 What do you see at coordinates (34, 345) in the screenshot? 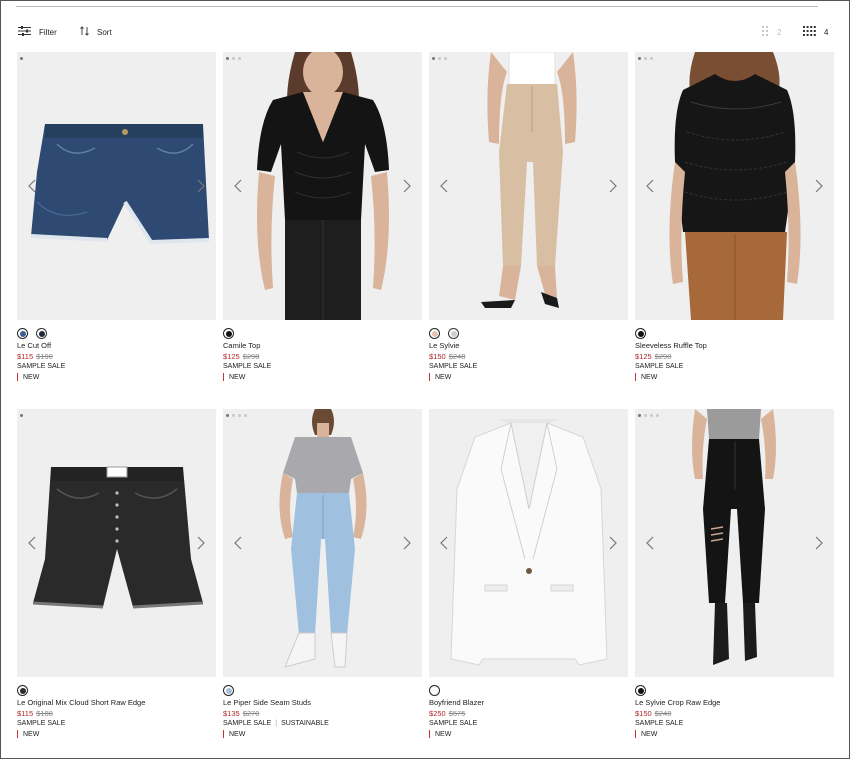
I see `product-name: Le Cut Off` at bounding box center [34, 345].